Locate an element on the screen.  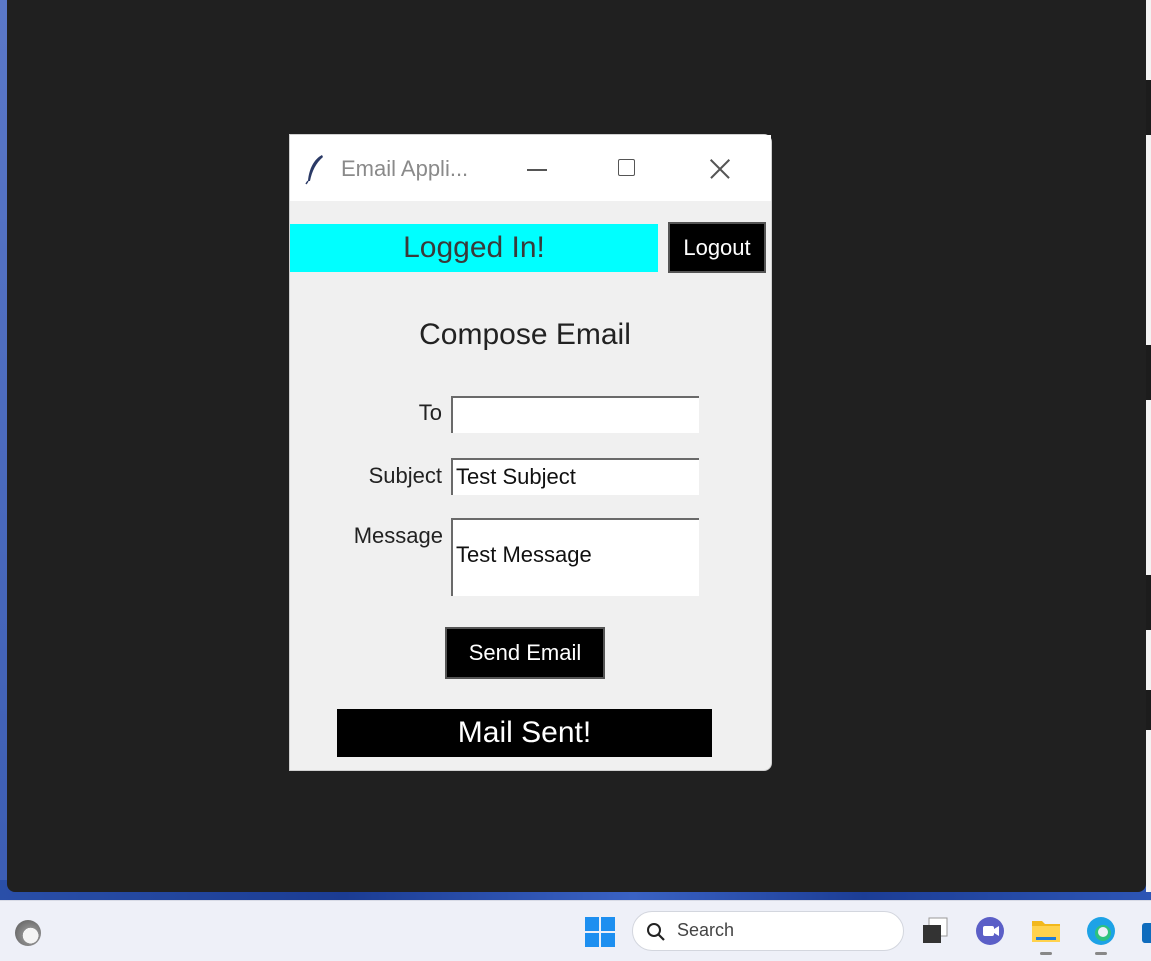
maximize-icon is located at coordinates (627, 169).